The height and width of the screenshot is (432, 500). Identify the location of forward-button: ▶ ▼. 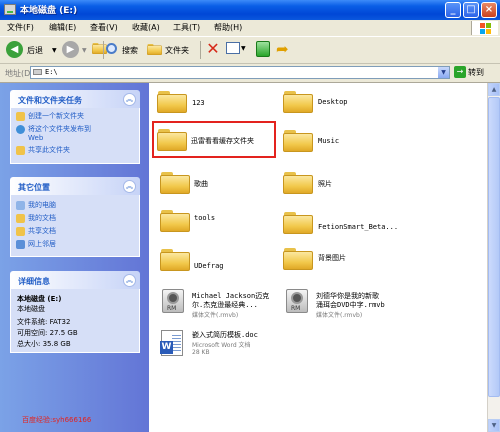
(76, 50).